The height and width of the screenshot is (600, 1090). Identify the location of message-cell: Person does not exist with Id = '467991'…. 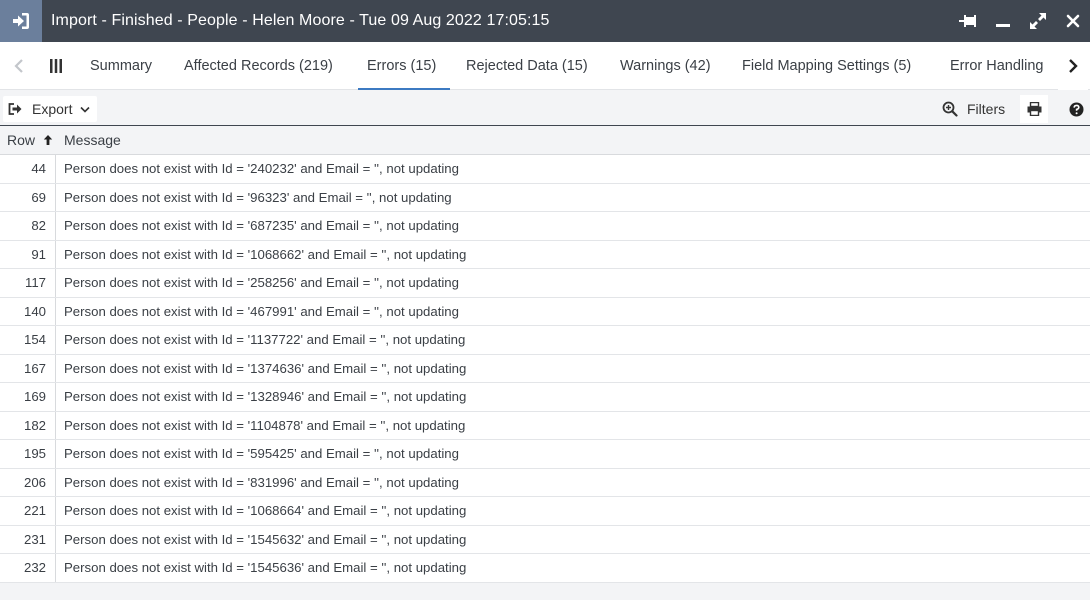
(261, 311).